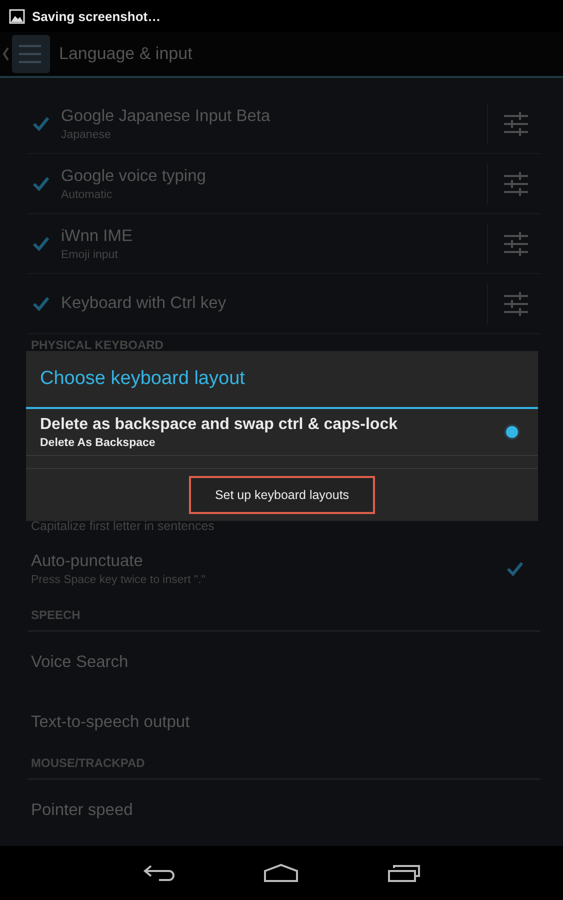 This screenshot has width=563, height=900. What do you see at coordinates (6, 54) in the screenshot?
I see `back-caret-icon` at bounding box center [6, 54].